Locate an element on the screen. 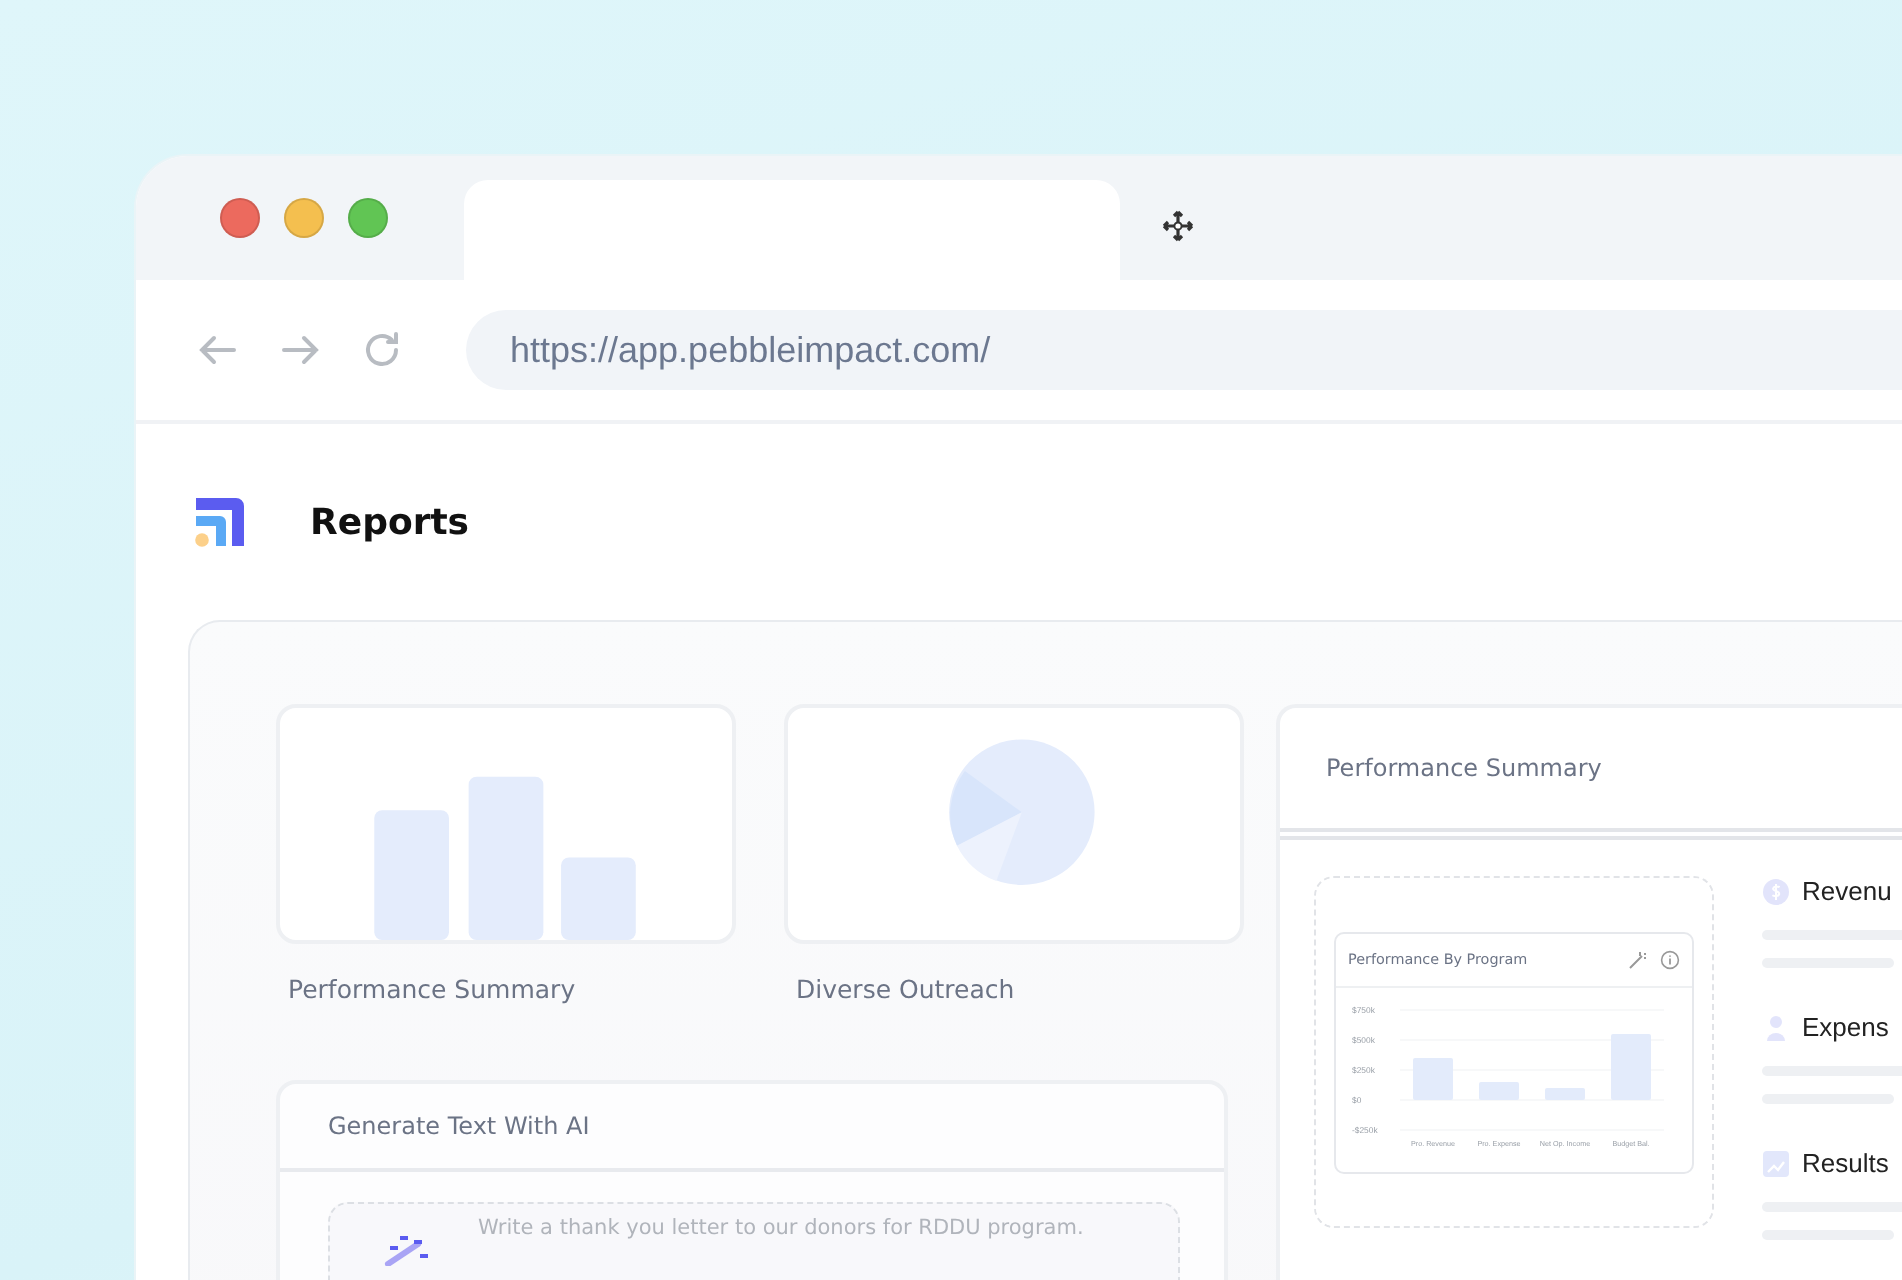 Image resolution: width=1902 pixels, height=1280 pixels. page-title: Reports is located at coordinates (390, 522).